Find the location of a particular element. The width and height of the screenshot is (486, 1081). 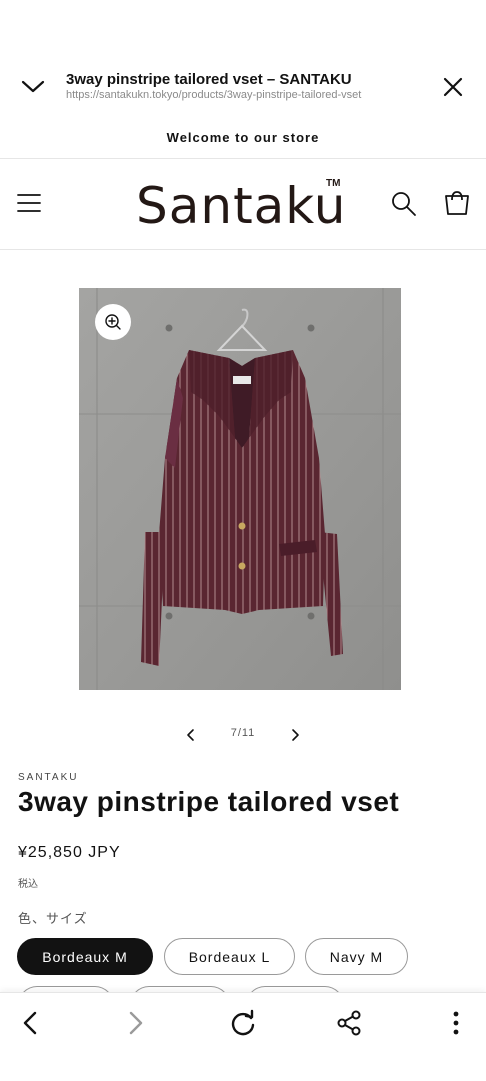

gallery-next-button is located at coordinates (295, 735).